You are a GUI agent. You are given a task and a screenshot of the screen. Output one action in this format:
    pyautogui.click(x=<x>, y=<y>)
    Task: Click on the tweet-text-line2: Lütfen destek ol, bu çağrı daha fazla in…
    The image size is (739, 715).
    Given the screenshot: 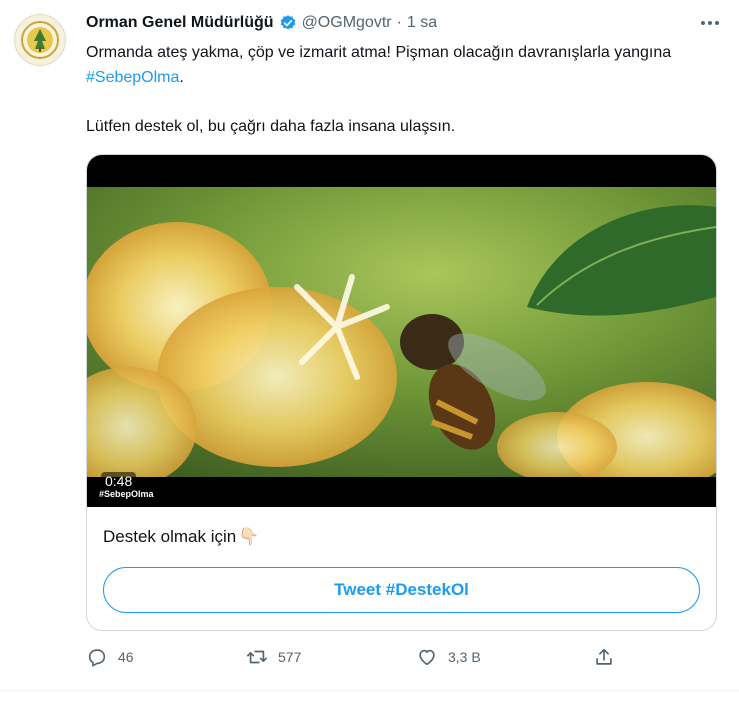 What is the action you would take?
    pyautogui.click(x=271, y=126)
    